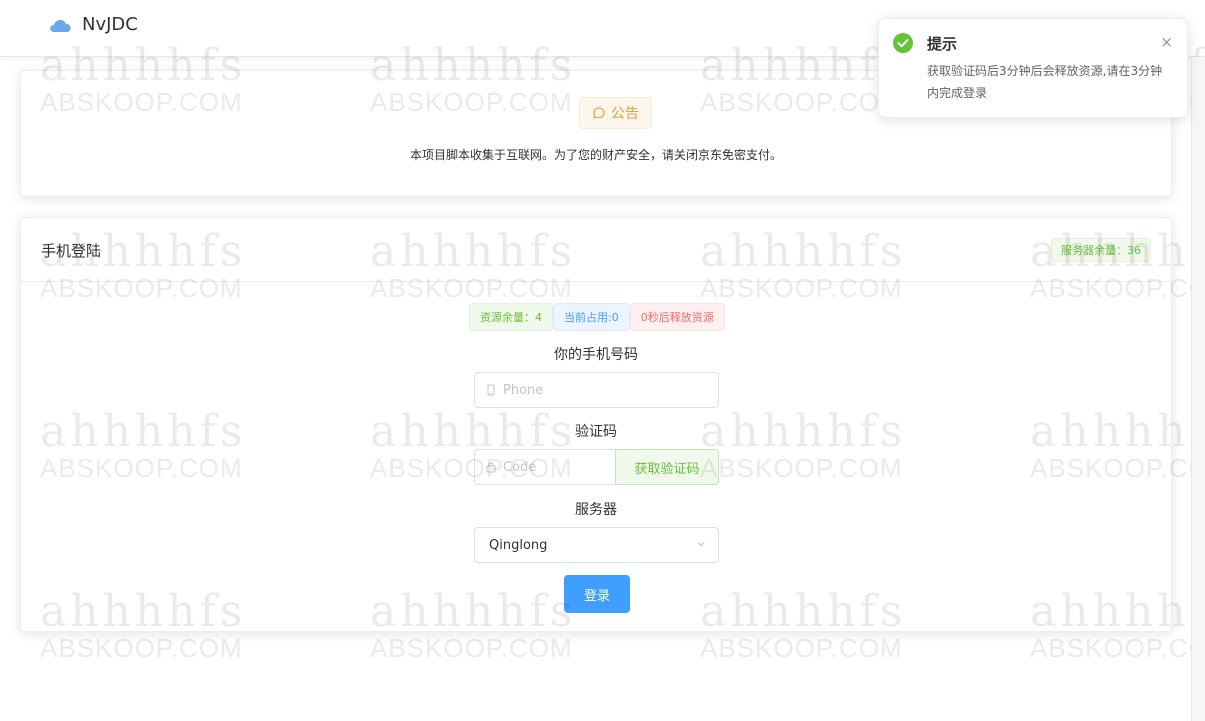  What do you see at coordinates (1198, 389) in the screenshot?
I see `page-scrollbar` at bounding box center [1198, 389].